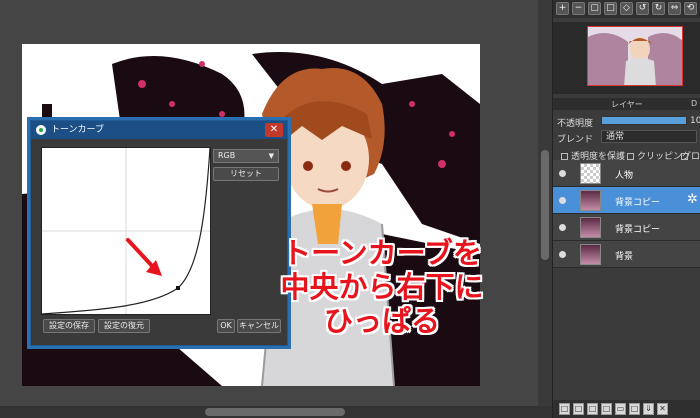  I want to click on tone-curve-app-icon, so click(41, 130).